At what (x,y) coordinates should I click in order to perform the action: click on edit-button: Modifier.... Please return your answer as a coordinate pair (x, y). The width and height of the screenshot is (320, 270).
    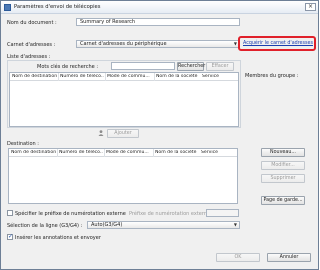
    Looking at the image, I should click on (283, 165).